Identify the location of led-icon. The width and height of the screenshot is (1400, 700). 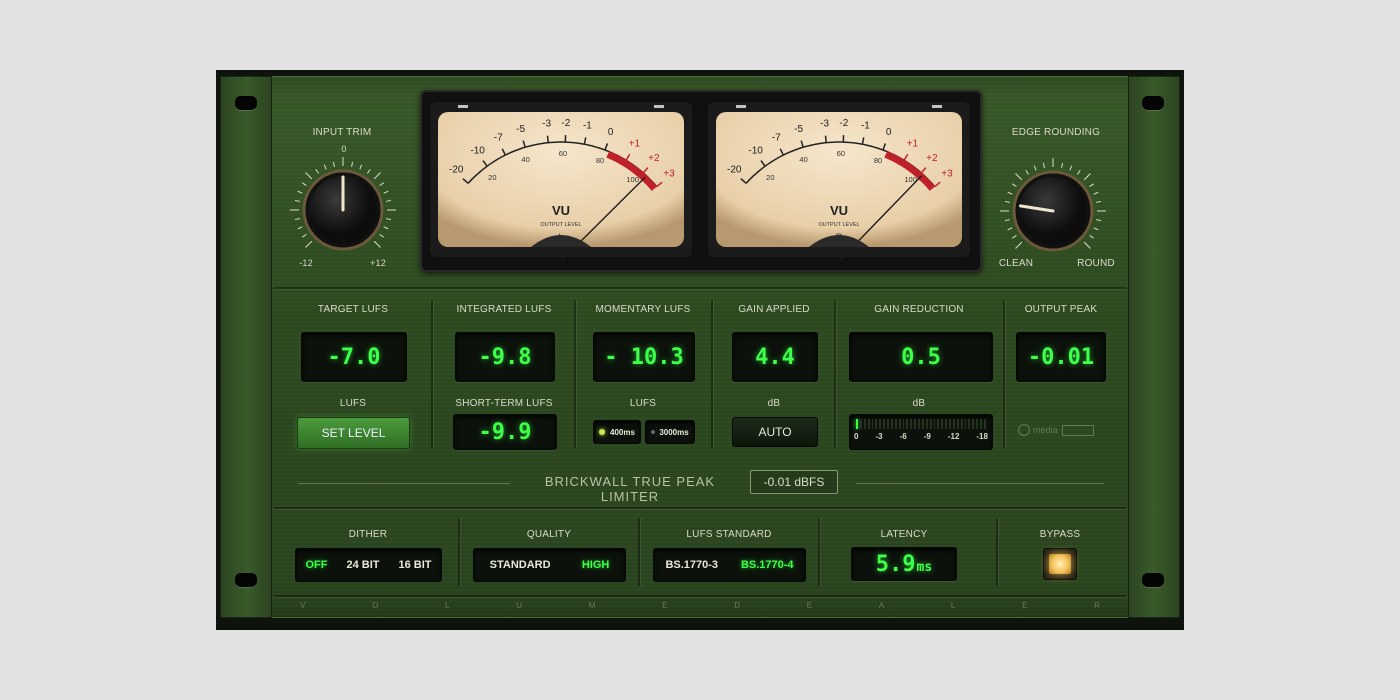
(653, 432).